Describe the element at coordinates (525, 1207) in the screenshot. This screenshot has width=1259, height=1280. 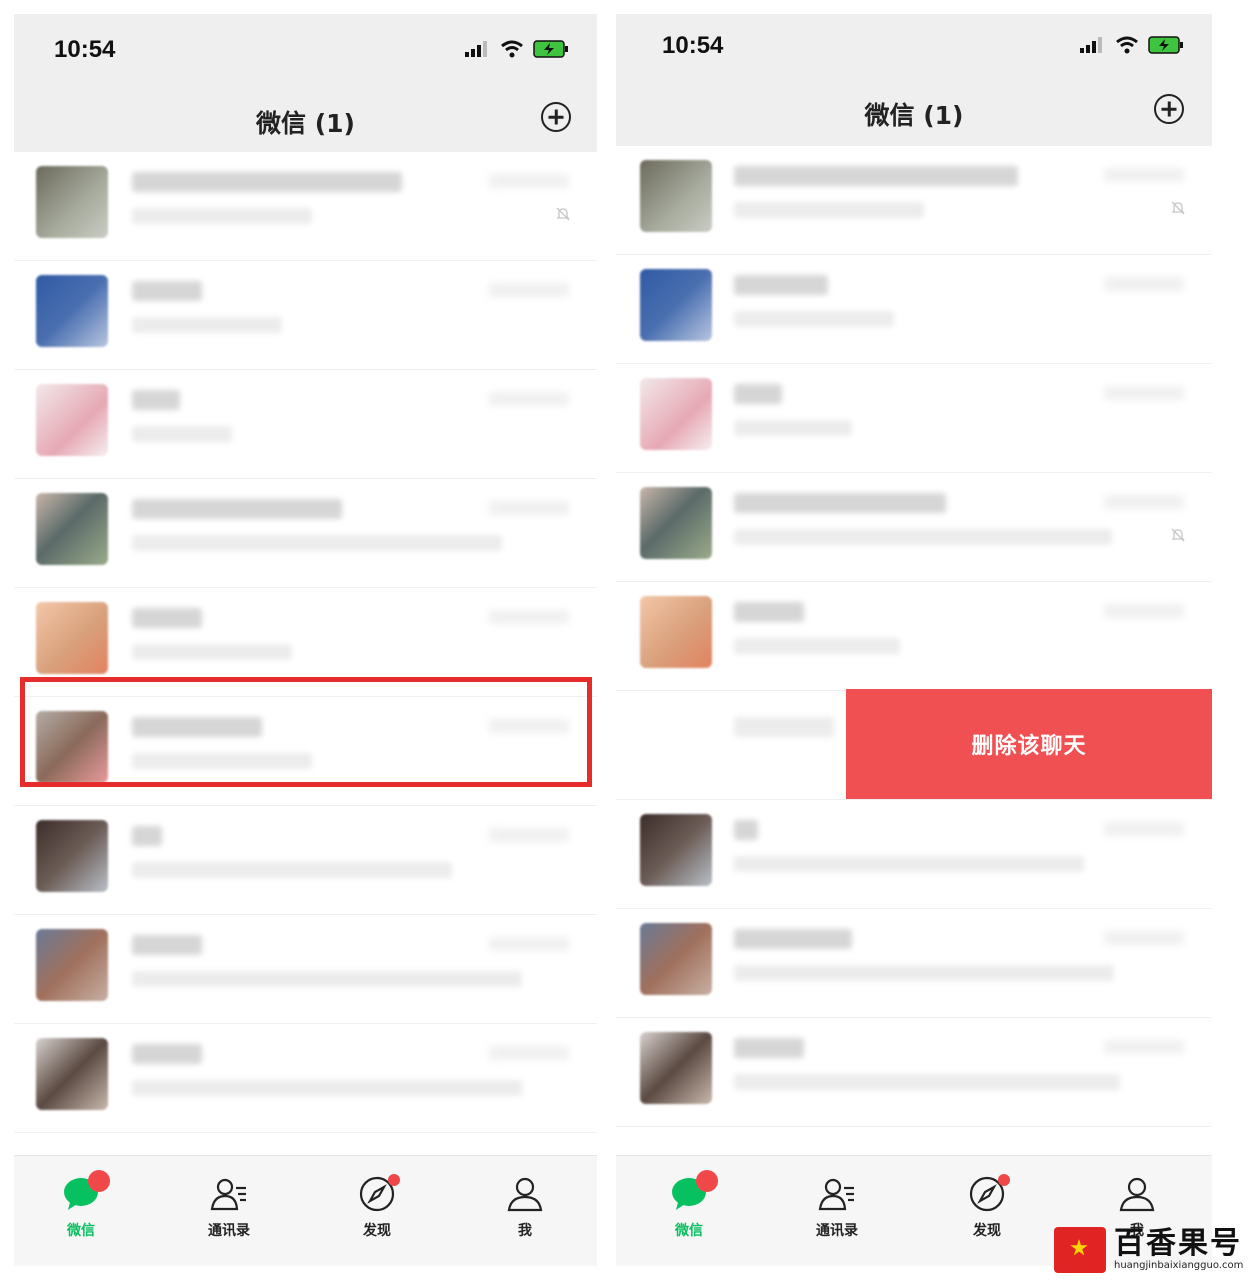
I see `tab-me: 我` at that location.